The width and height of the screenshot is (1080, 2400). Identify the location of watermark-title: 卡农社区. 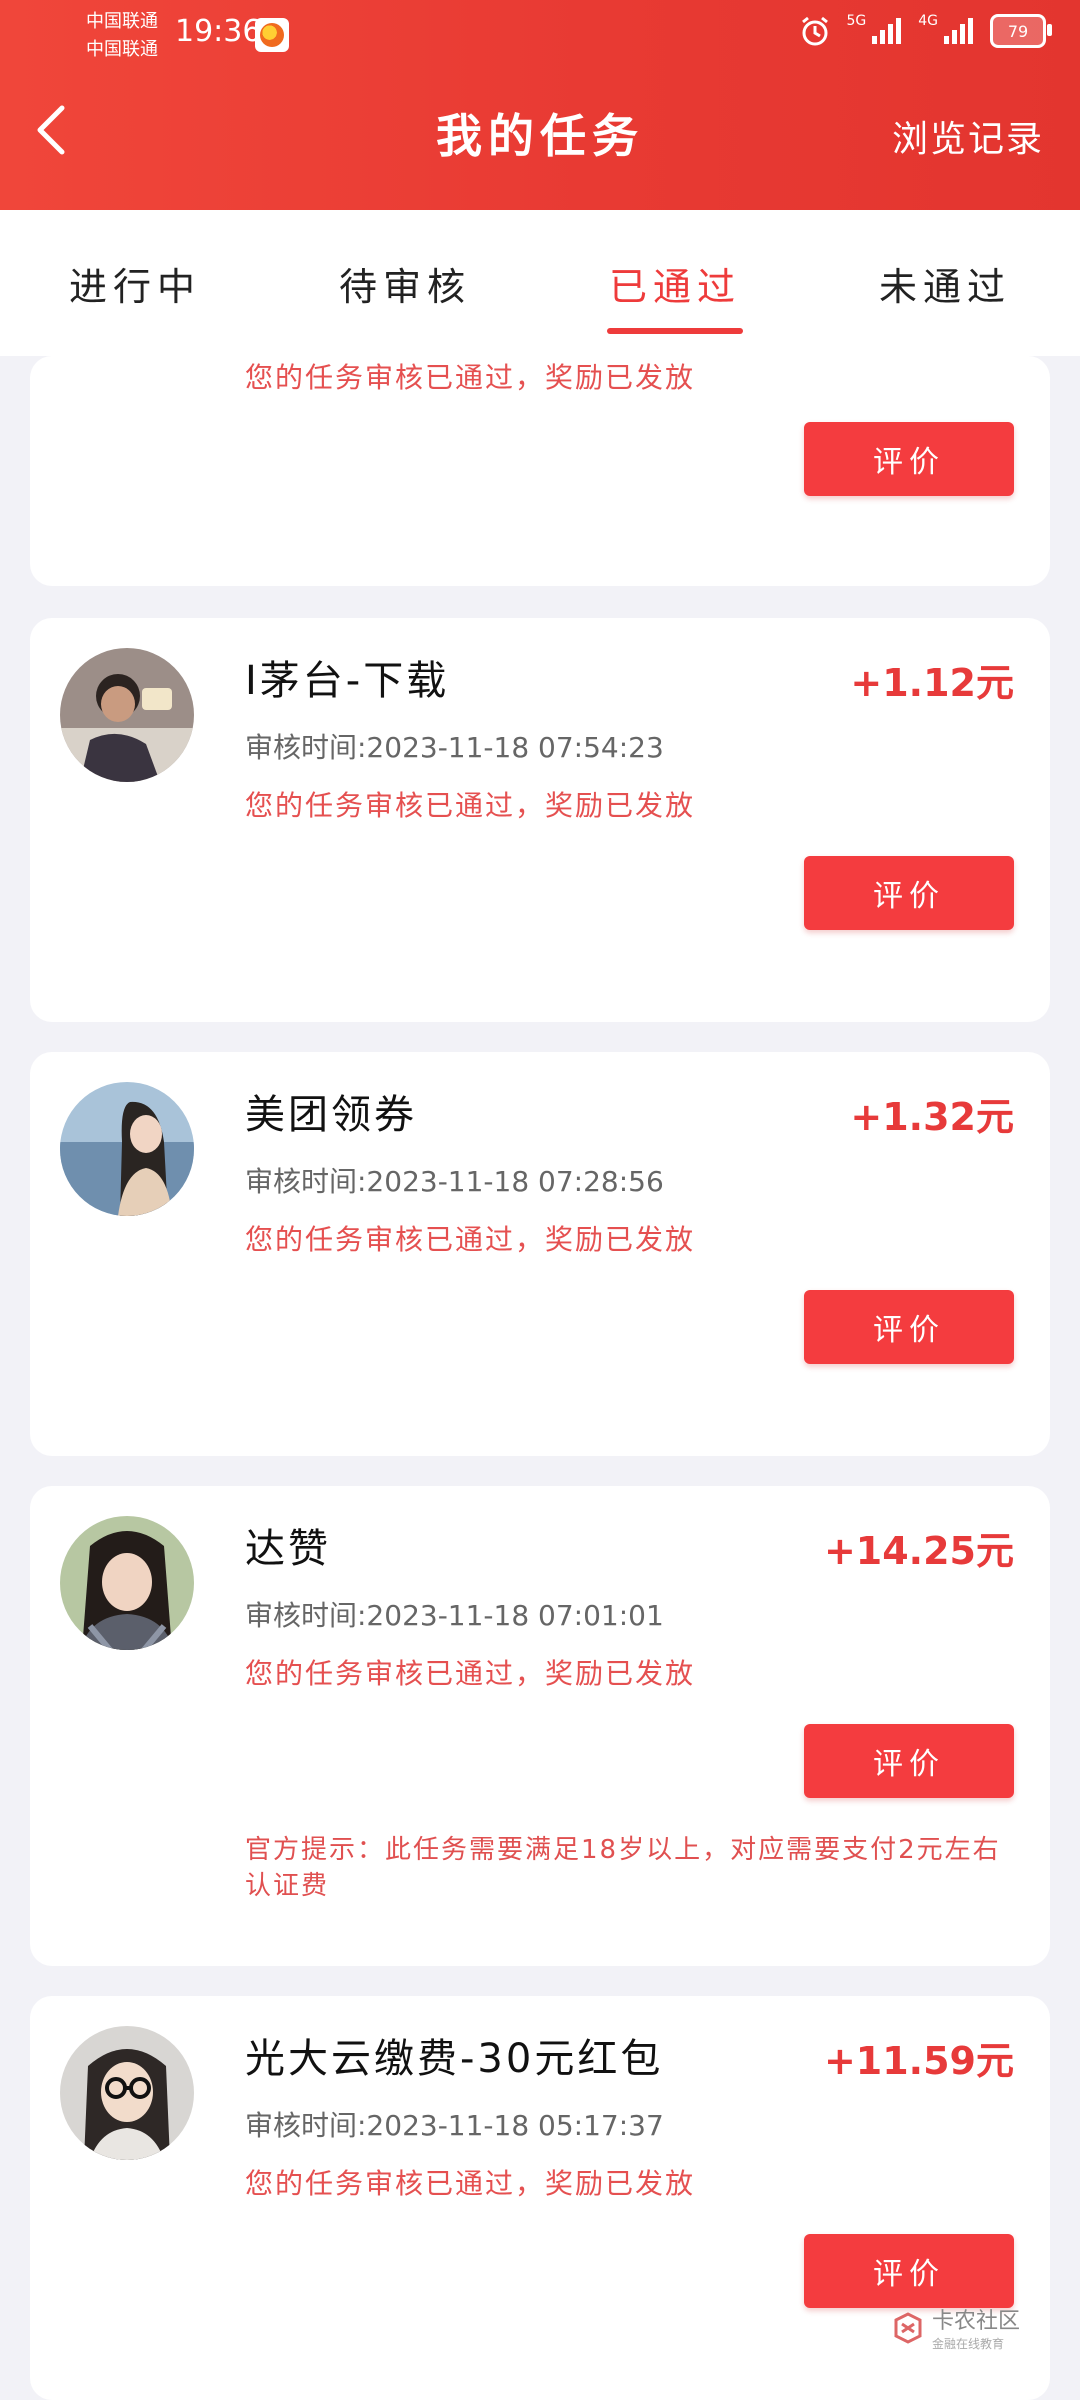
(975, 2321).